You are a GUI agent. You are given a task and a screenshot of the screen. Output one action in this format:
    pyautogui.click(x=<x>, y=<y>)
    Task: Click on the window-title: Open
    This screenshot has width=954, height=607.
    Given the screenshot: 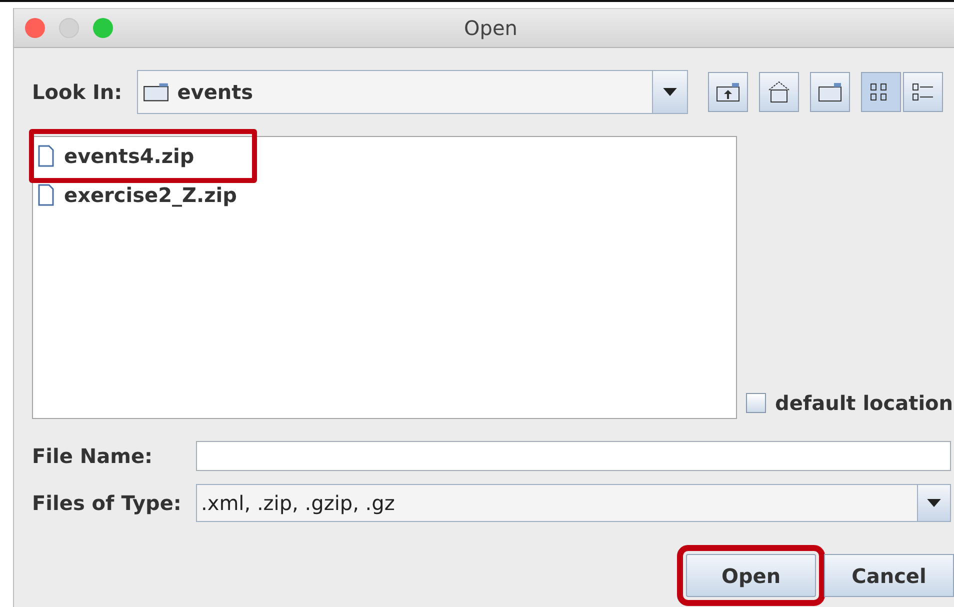 What is the action you would take?
    pyautogui.click(x=491, y=28)
    